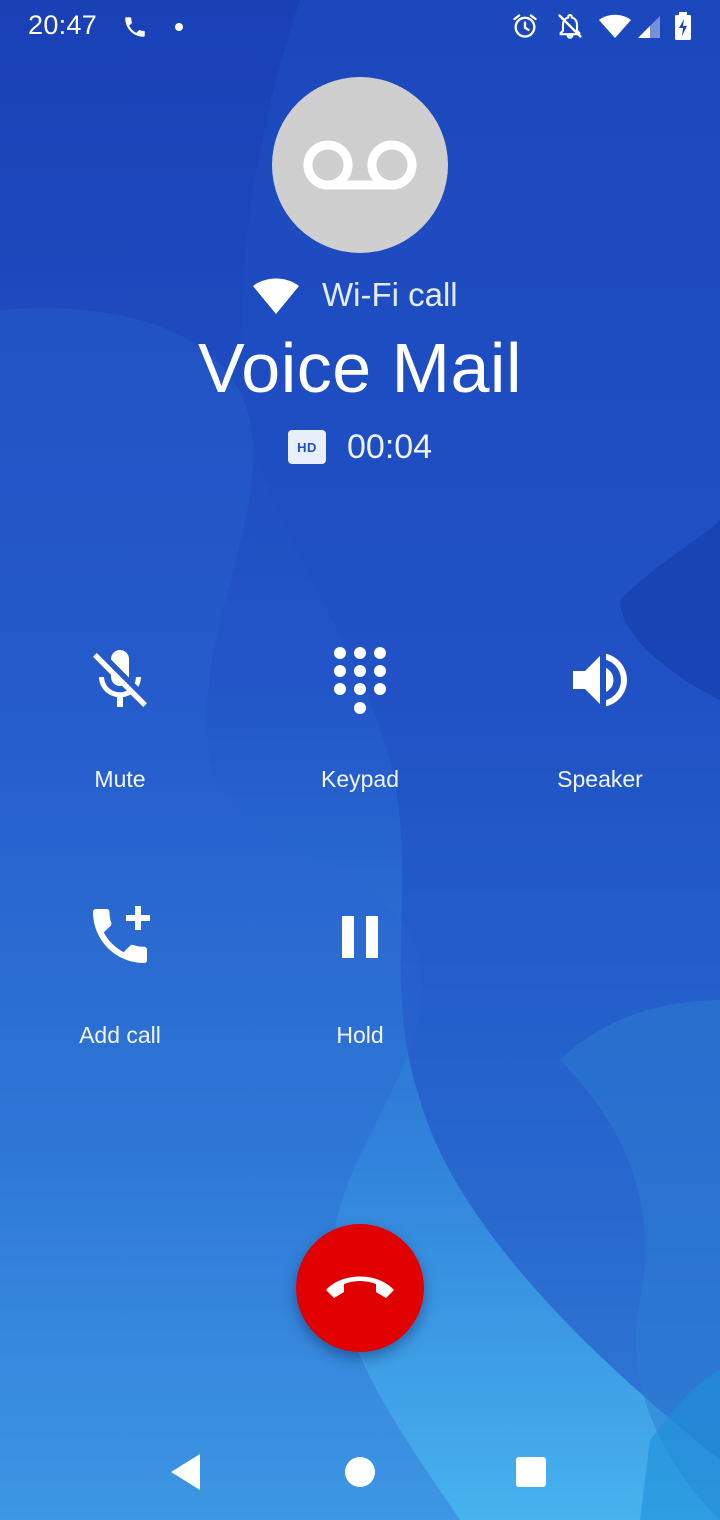  What do you see at coordinates (649, 27) in the screenshot?
I see `cell-signal-icon` at bounding box center [649, 27].